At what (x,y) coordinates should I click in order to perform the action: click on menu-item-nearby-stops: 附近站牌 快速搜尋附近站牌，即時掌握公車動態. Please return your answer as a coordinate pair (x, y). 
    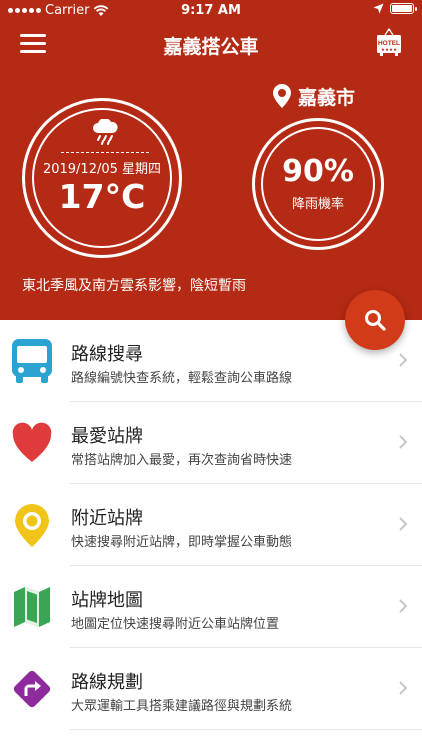
    Looking at the image, I should click on (211, 525).